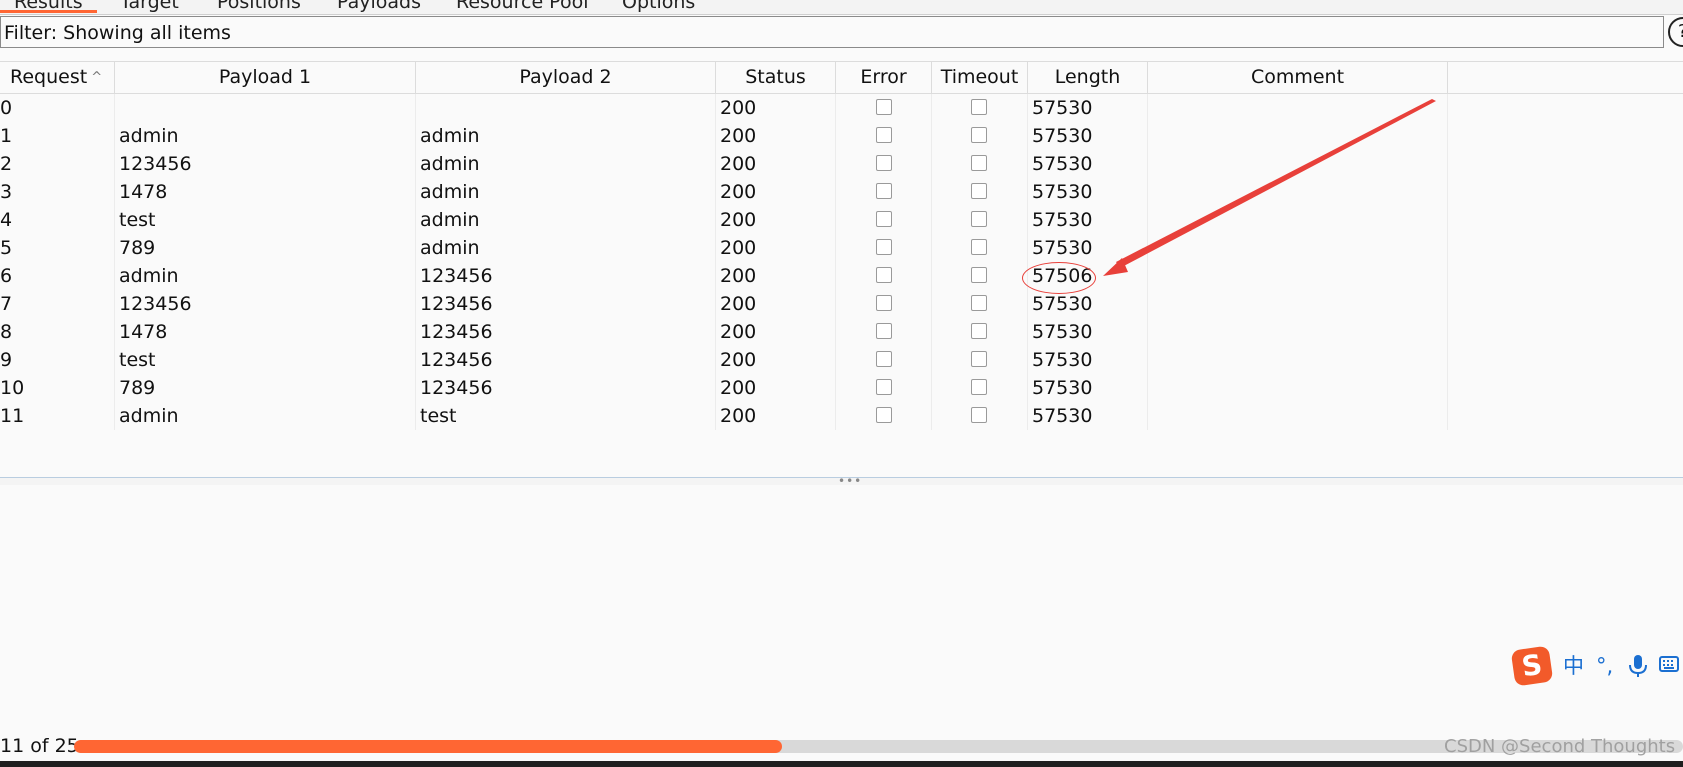 Image resolution: width=1683 pixels, height=767 pixels. Describe the element at coordinates (1532, 666) in the screenshot. I see `sogou-logo-icon: S` at that location.